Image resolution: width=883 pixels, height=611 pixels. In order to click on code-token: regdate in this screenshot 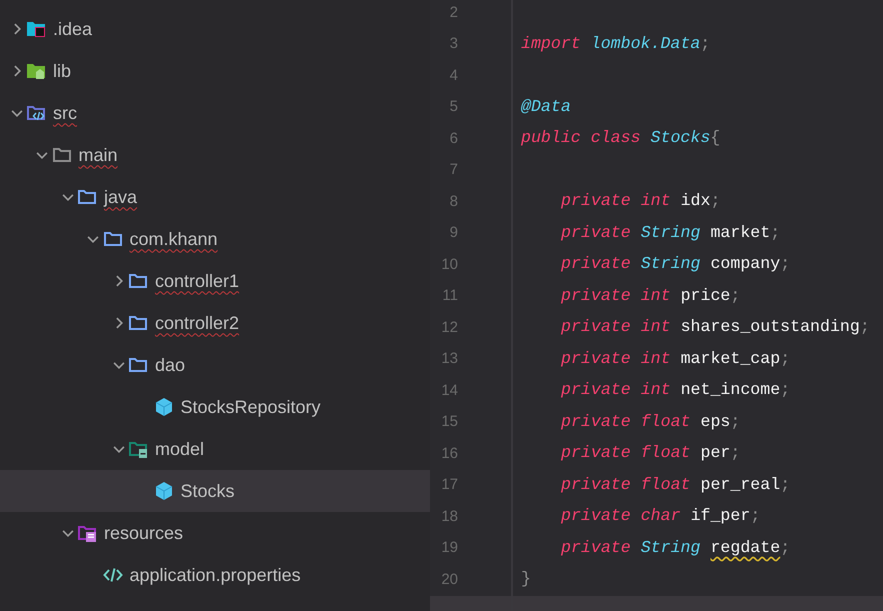, I will do `click(745, 547)`.